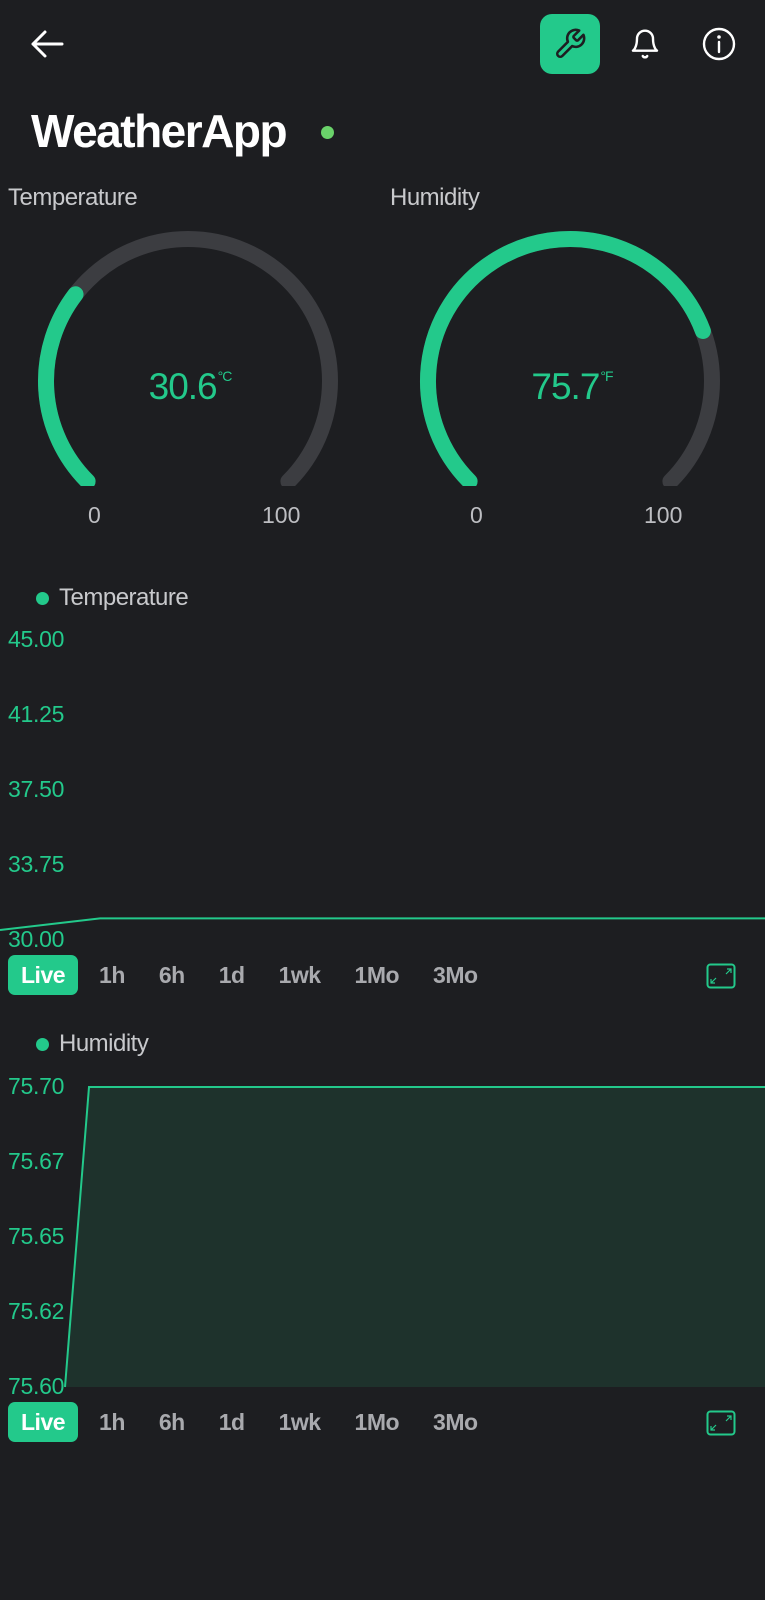  What do you see at coordinates (94, 515) in the screenshot?
I see `temperature-gauge-min: 0` at bounding box center [94, 515].